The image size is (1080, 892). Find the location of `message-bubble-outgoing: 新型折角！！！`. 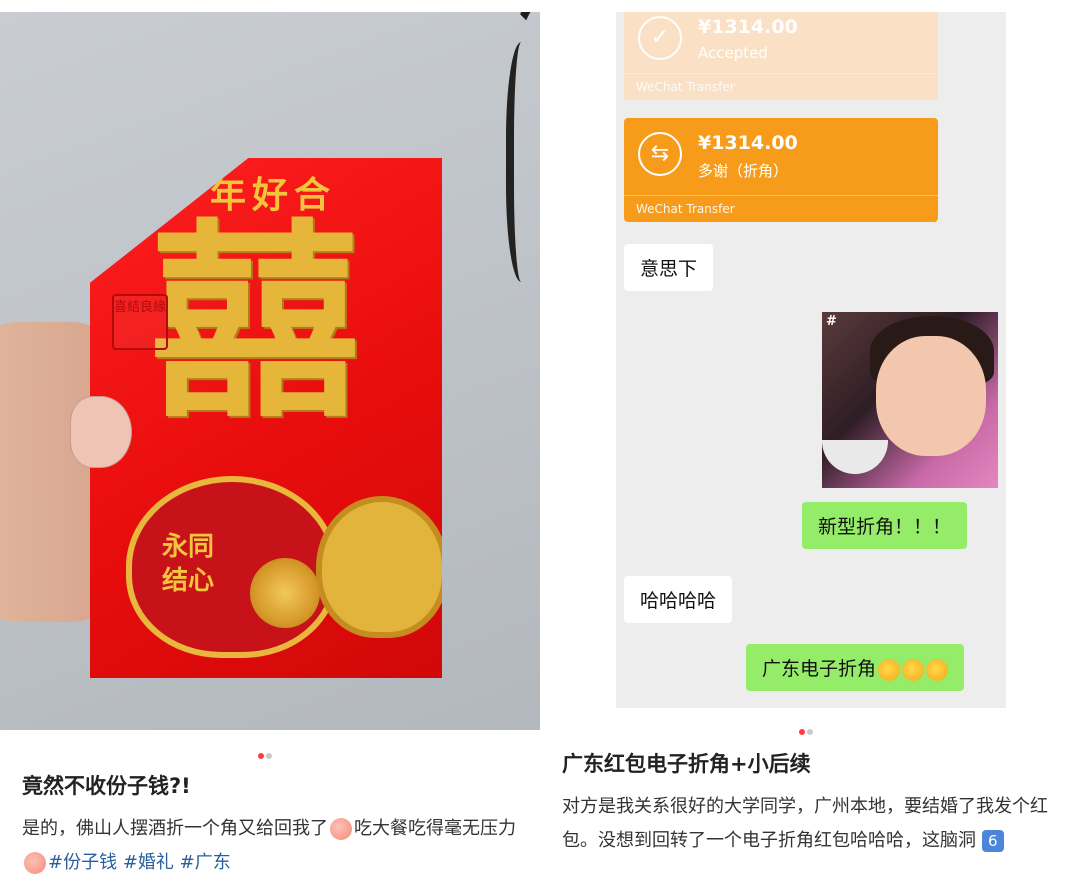

message-bubble-outgoing: 新型折角！！！ is located at coordinates (885, 525).